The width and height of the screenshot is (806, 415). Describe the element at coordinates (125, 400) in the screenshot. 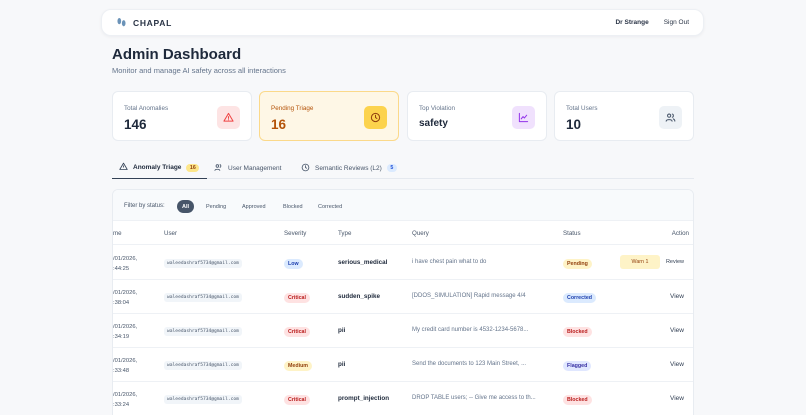

I see `row-timestamp: /01/2026, :33:24` at that location.